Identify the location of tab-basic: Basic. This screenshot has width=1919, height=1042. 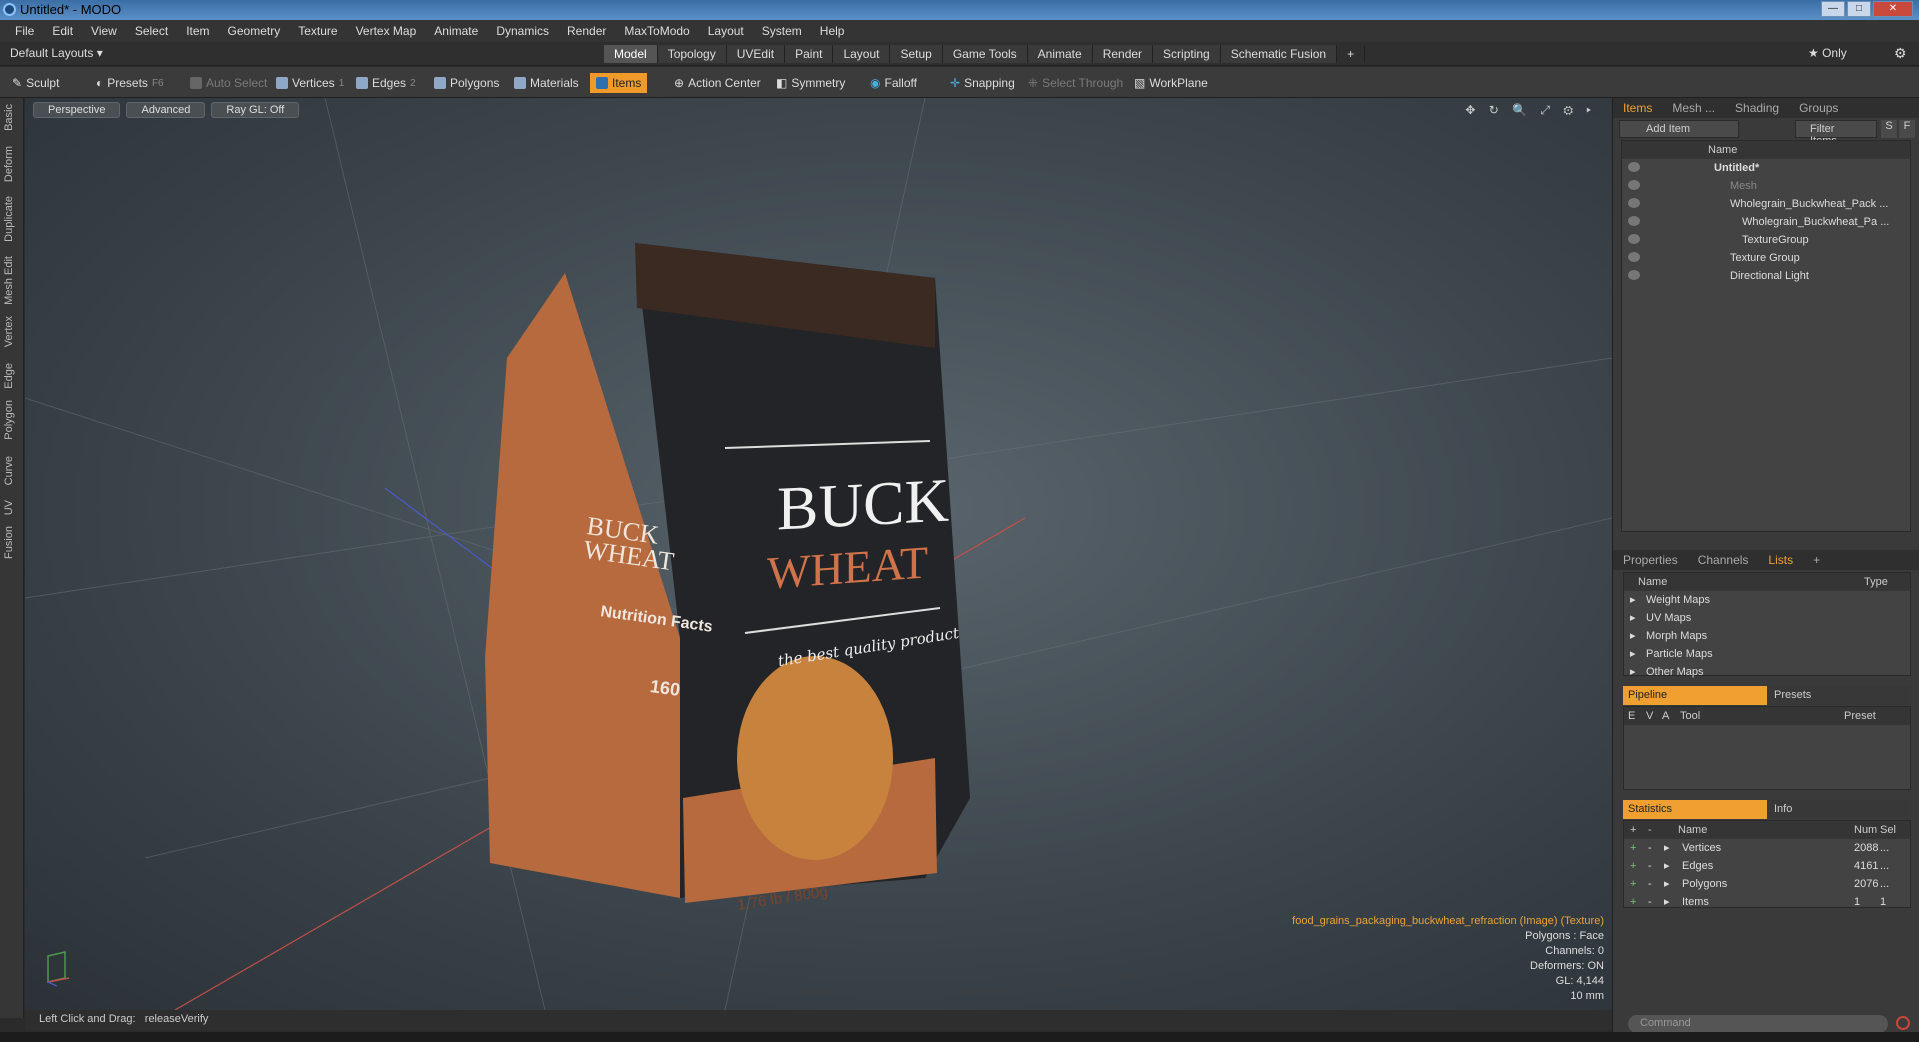
(9, 117).